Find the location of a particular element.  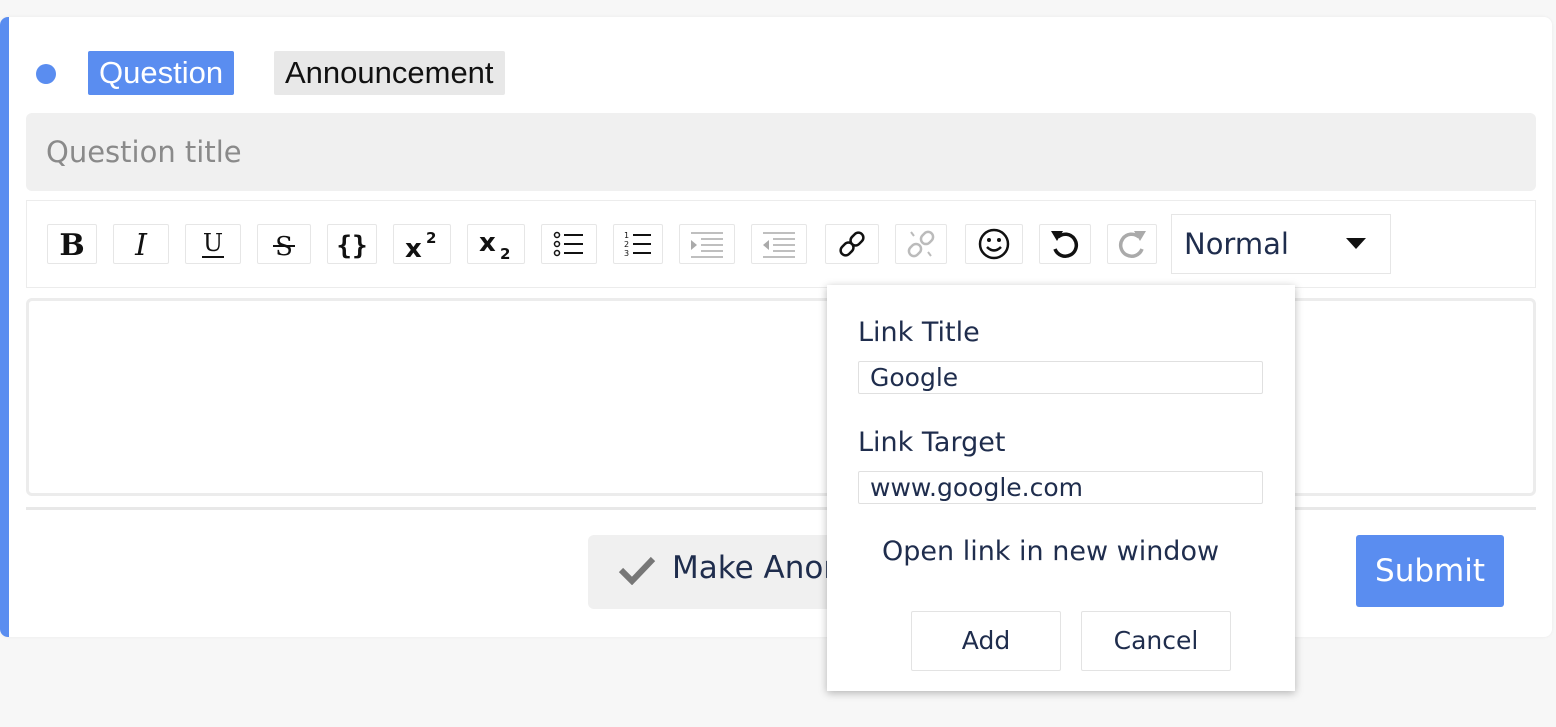

link-icon is located at coordinates (852, 244).